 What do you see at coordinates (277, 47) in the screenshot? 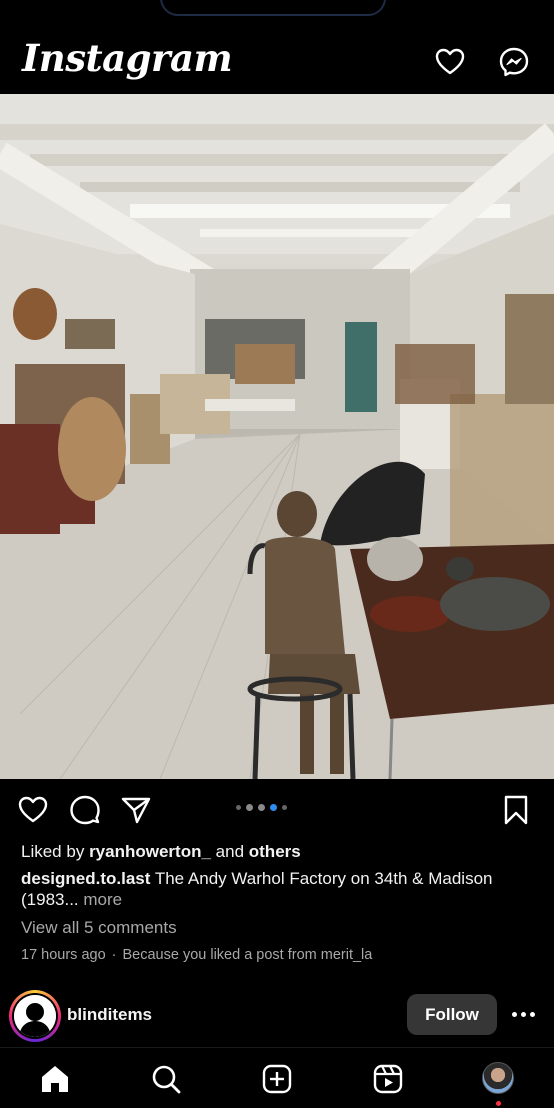
I see `top-bar: Instagram` at bounding box center [277, 47].